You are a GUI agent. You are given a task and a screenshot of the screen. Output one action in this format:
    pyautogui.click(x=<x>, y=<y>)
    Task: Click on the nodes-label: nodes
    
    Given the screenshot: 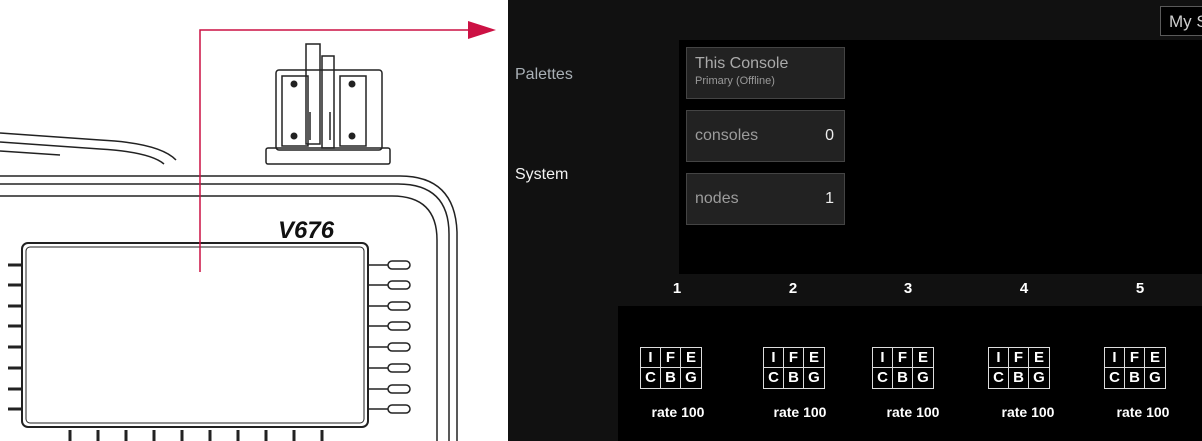 What is the action you would take?
    pyautogui.click(x=717, y=198)
    